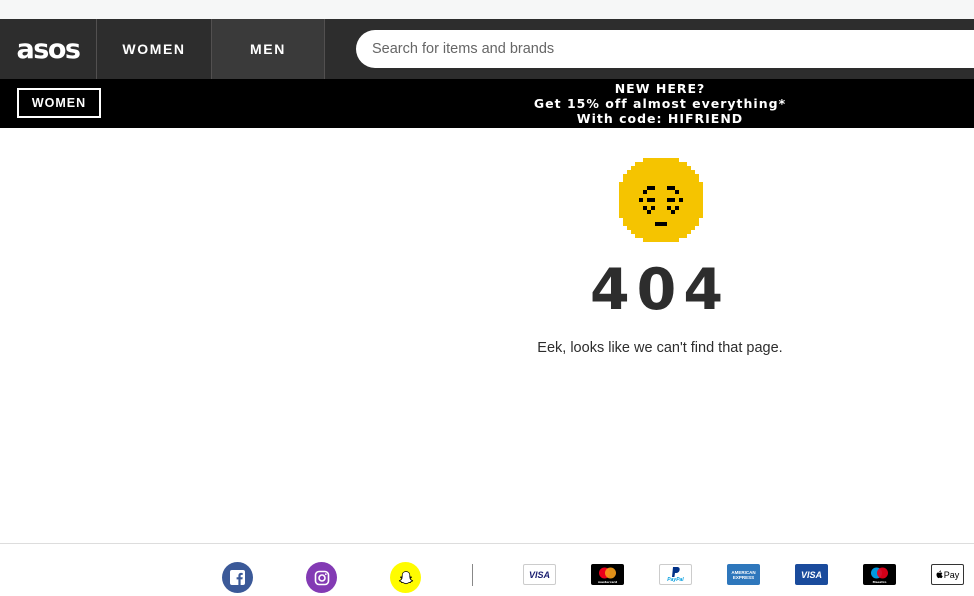  What do you see at coordinates (487, 9) in the screenshot?
I see `top-strip` at bounding box center [487, 9].